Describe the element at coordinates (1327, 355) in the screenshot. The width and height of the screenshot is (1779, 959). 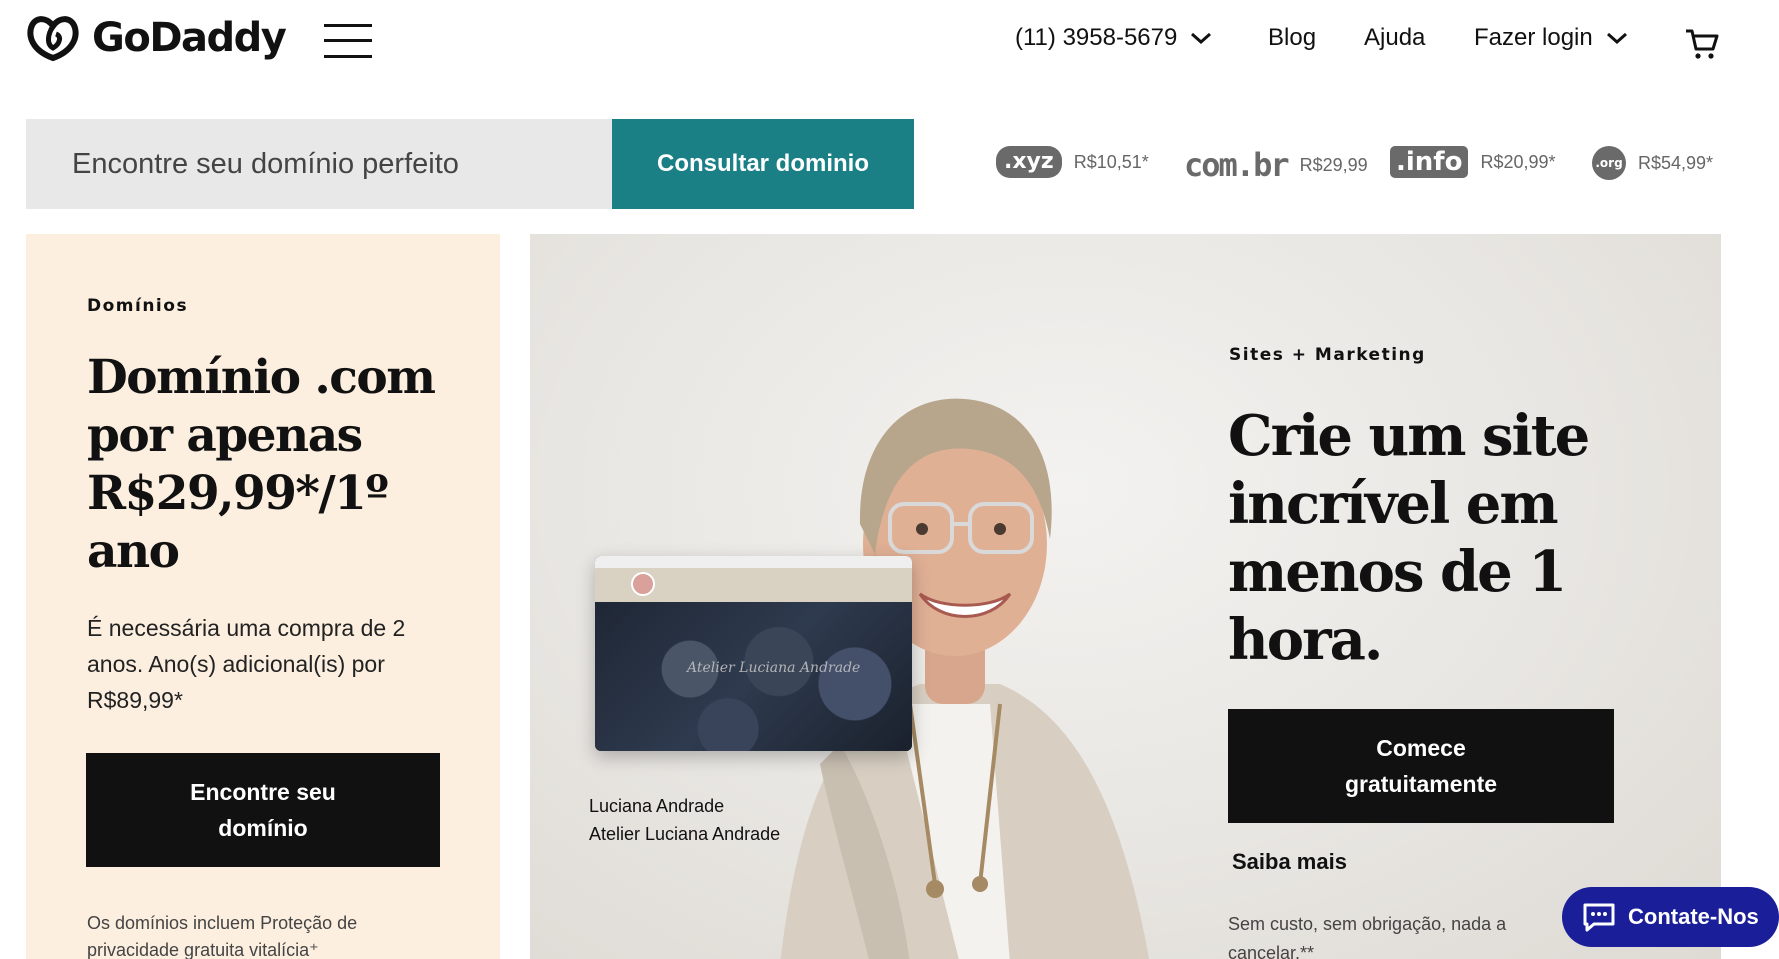
I see `hero-eyebrow: Sites + Marketing` at that location.